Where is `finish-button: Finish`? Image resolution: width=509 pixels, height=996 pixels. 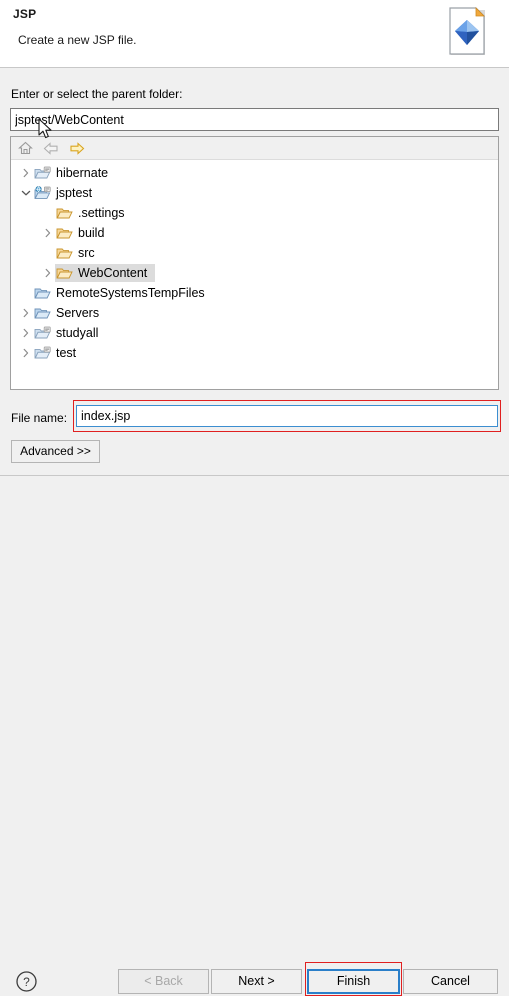 finish-button: Finish is located at coordinates (353, 981).